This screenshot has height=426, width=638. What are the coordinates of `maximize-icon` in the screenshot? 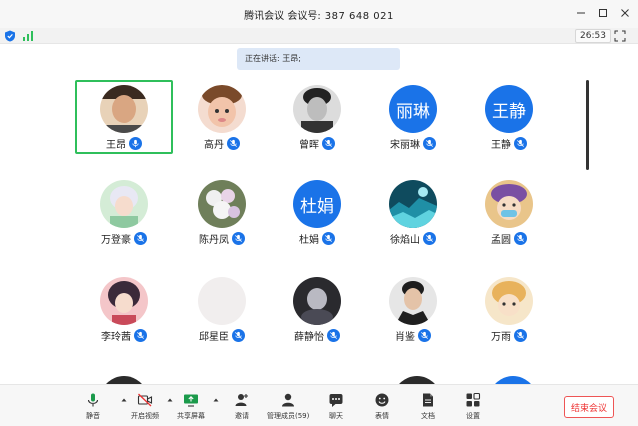 It's located at (603, 13).